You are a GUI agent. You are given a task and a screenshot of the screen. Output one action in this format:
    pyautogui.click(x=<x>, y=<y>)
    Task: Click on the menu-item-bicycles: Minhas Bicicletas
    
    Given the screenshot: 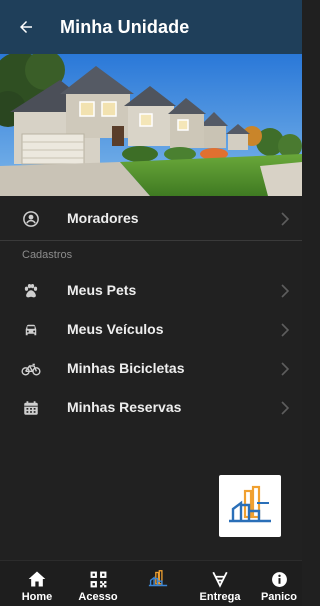 What is the action you would take?
    pyautogui.click(x=151, y=368)
    